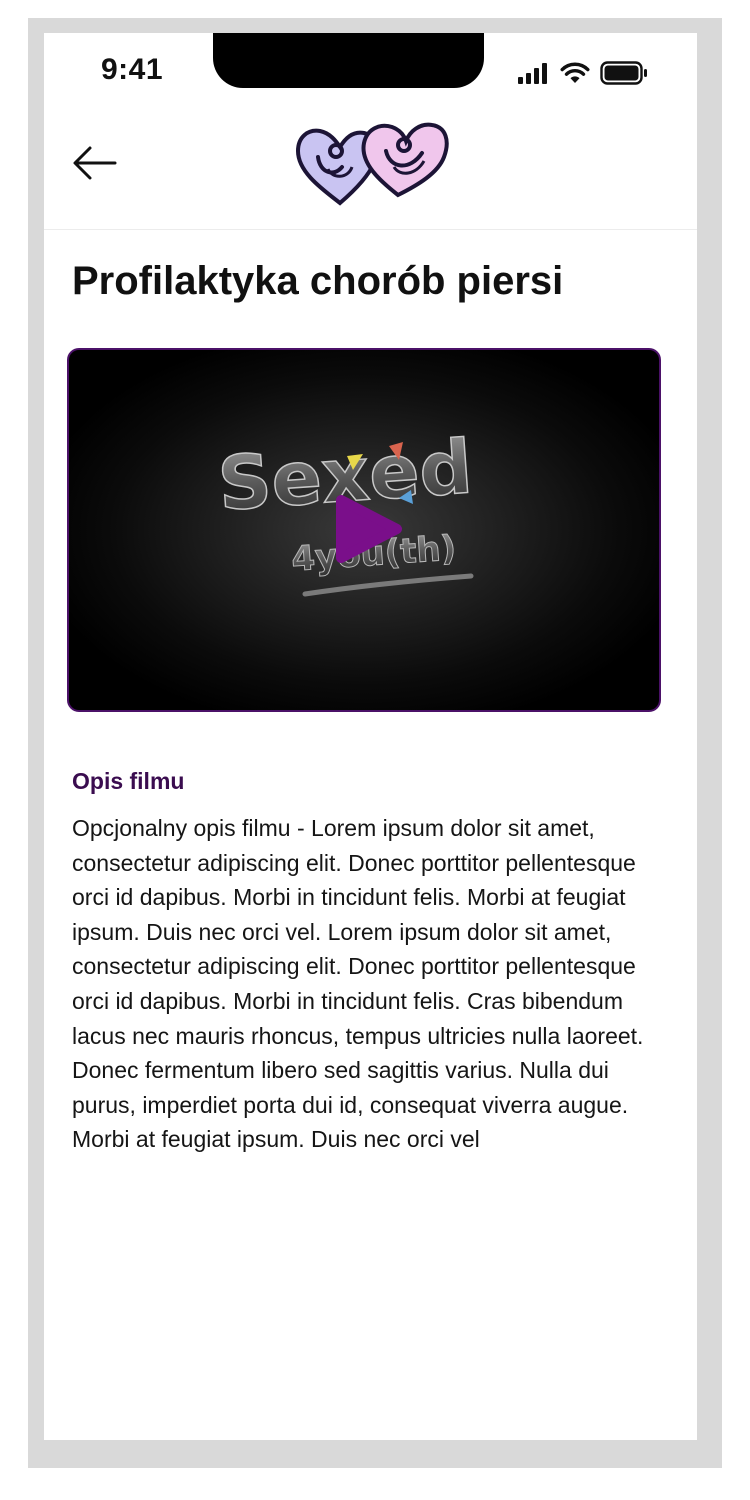 The image size is (750, 1500). I want to click on device-notch, so click(348, 60).